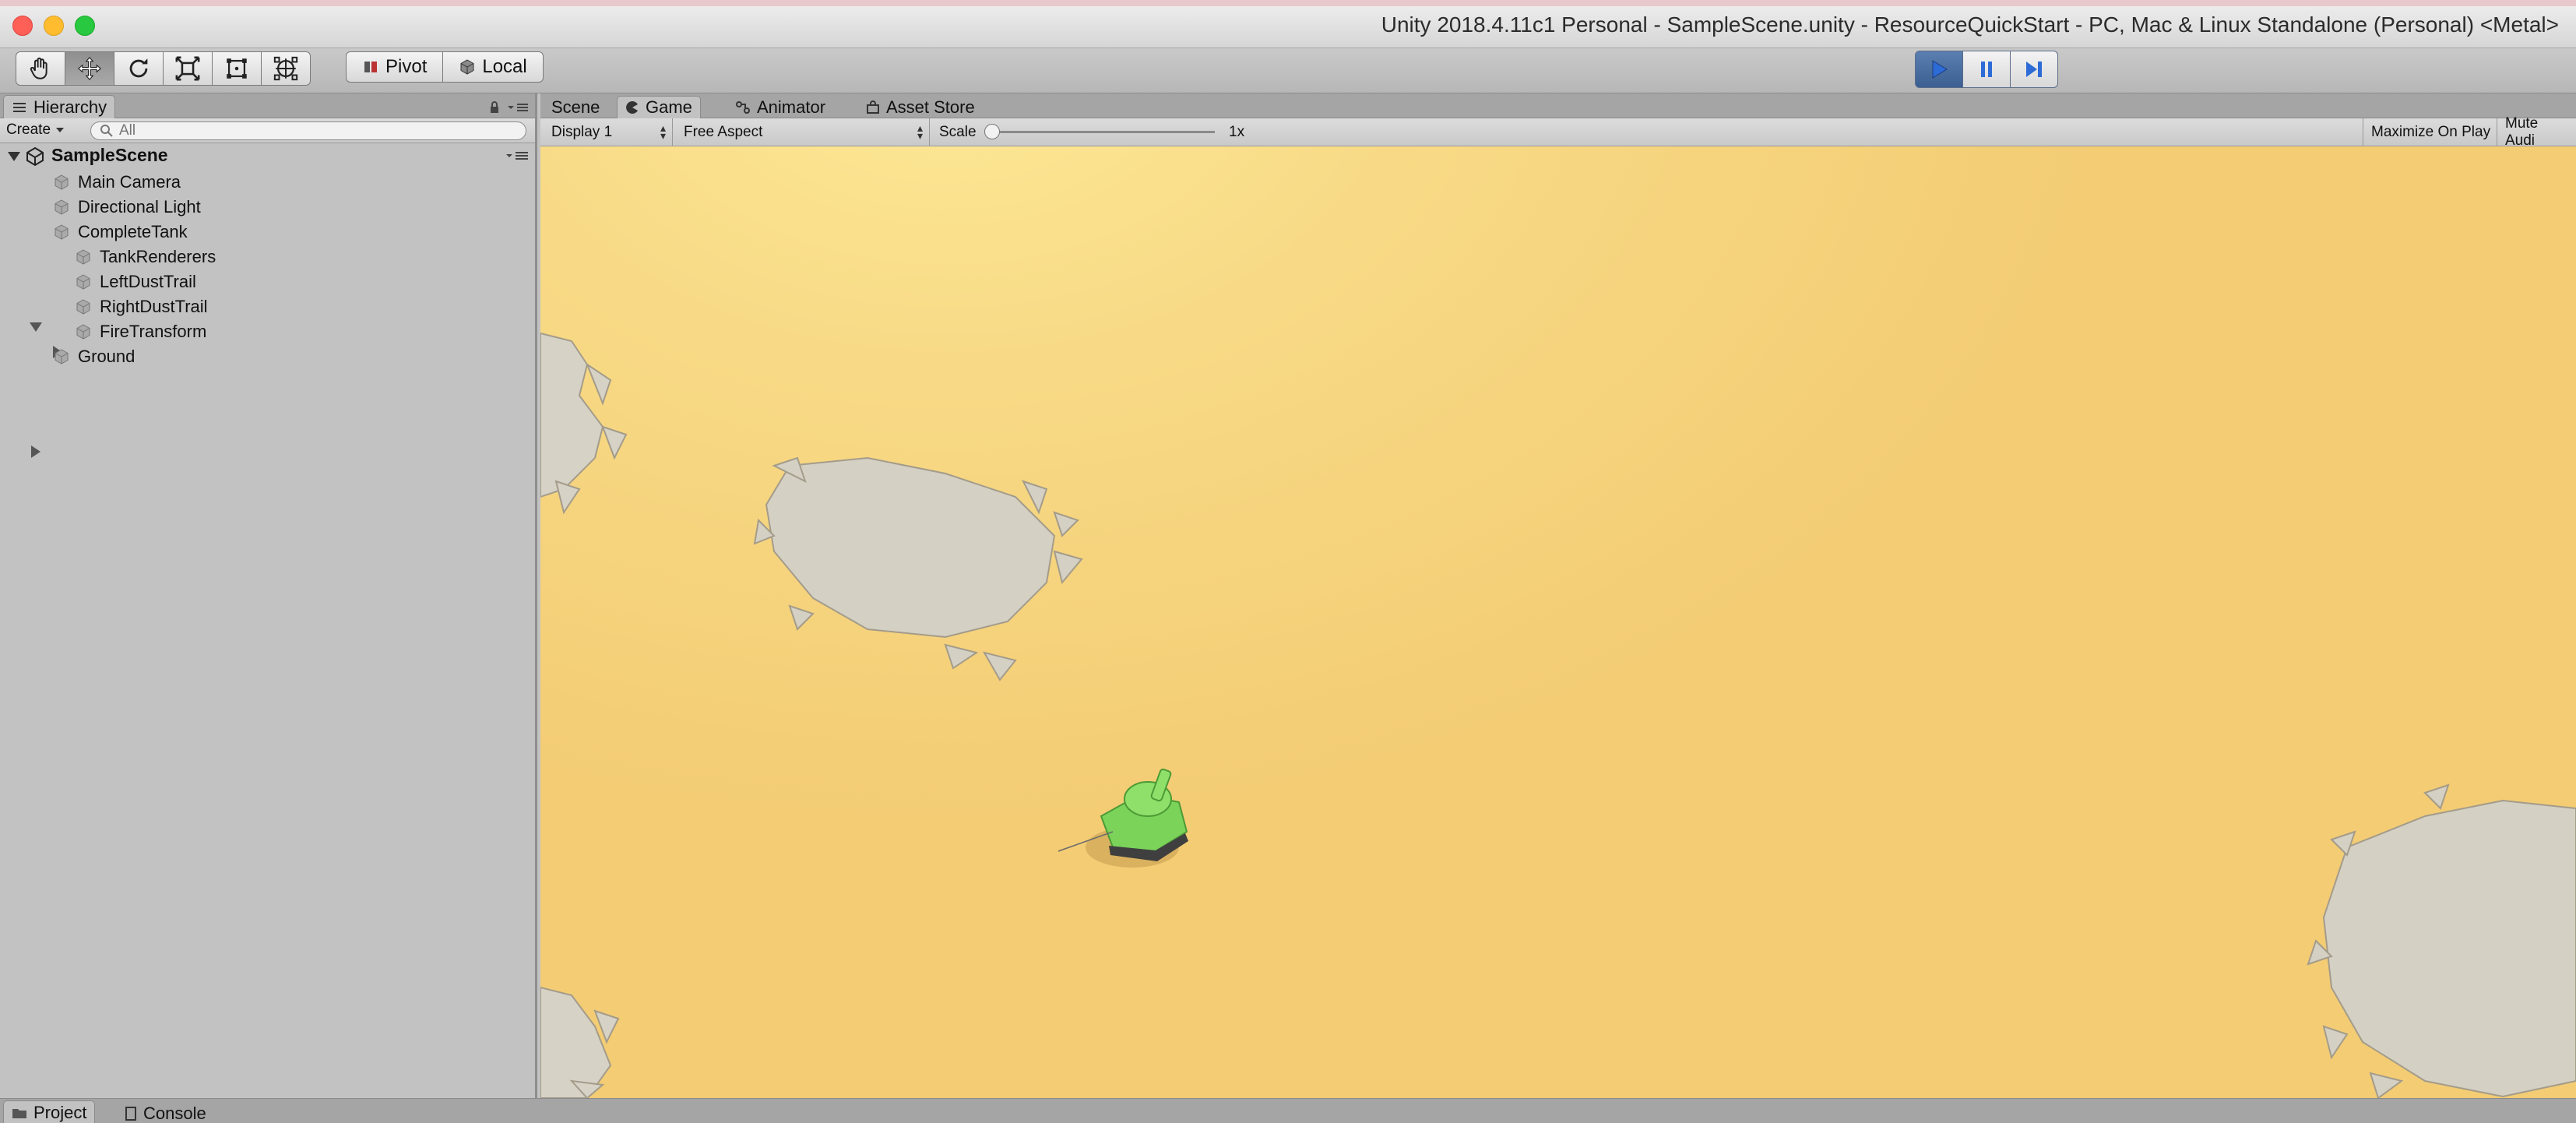  I want to click on local-button: Local, so click(493, 67).